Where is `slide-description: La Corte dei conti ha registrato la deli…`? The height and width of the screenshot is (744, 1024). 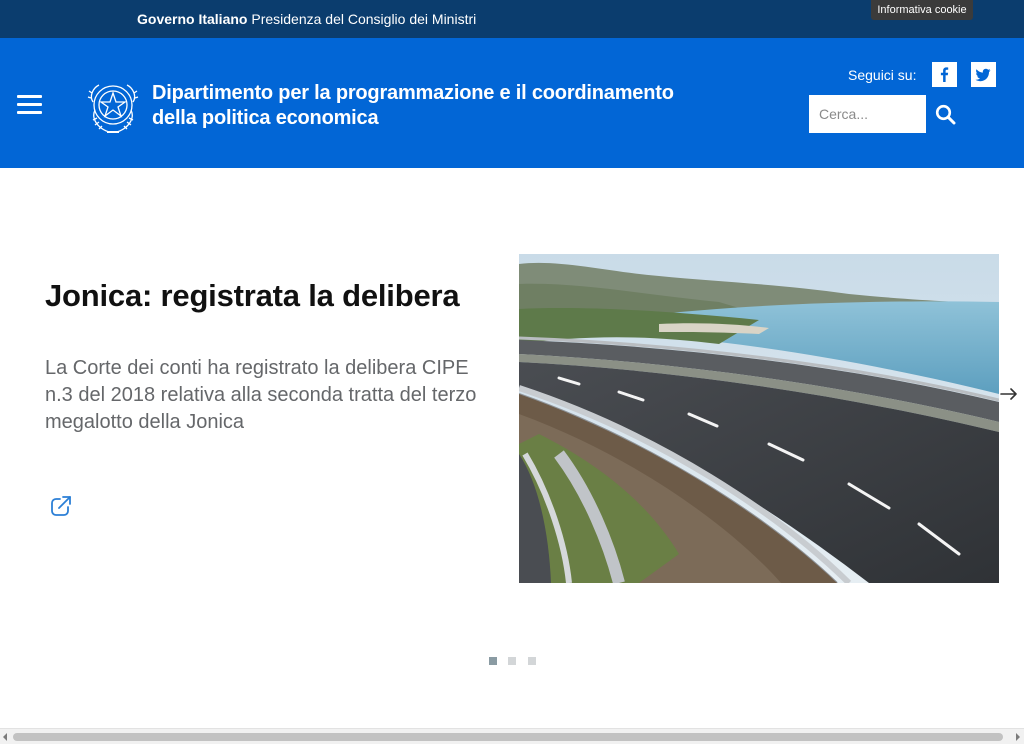
slide-description: La Corte dei conti ha registrato la deli… is located at coordinates (261, 395).